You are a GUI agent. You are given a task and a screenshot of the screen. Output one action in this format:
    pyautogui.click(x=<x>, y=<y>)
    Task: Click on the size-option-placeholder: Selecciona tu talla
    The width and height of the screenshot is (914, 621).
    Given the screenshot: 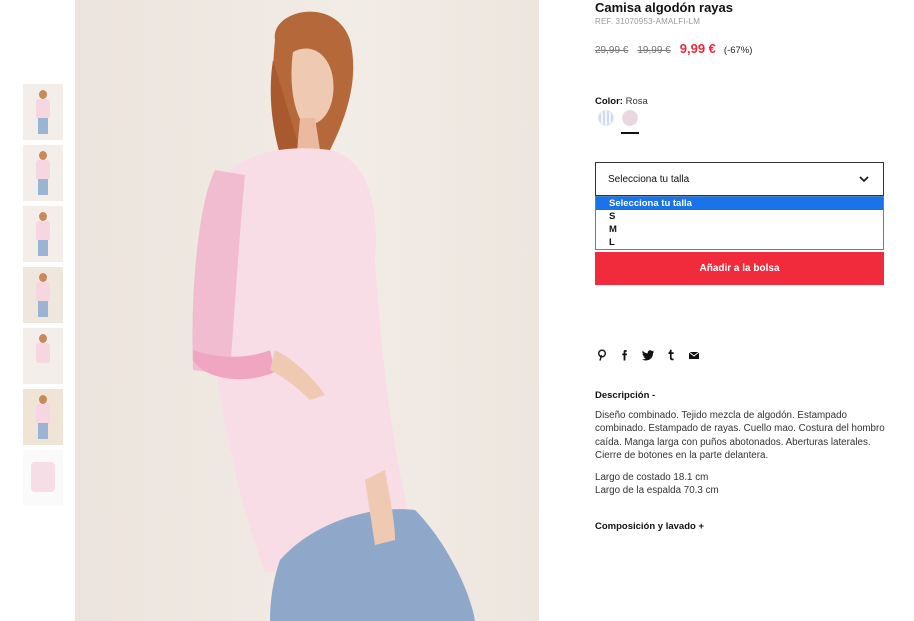 What is the action you would take?
    pyautogui.click(x=739, y=203)
    